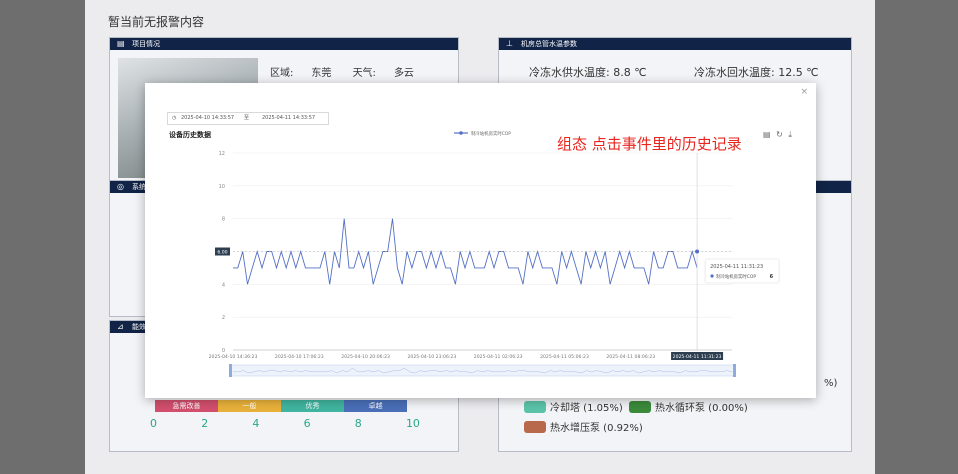  I want to click on y-tick-label: 8, so click(223, 220).